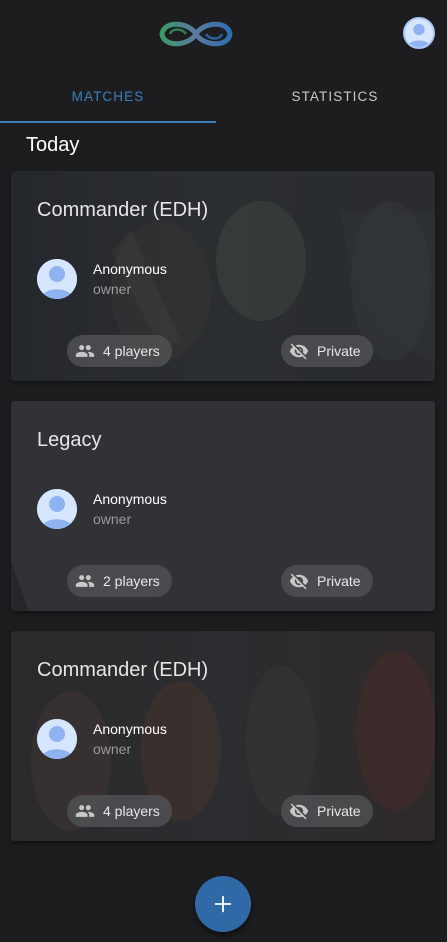  Describe the element at coordinates (196, 34) in the screenshot. I see `infinity-logo-icon` at that location.